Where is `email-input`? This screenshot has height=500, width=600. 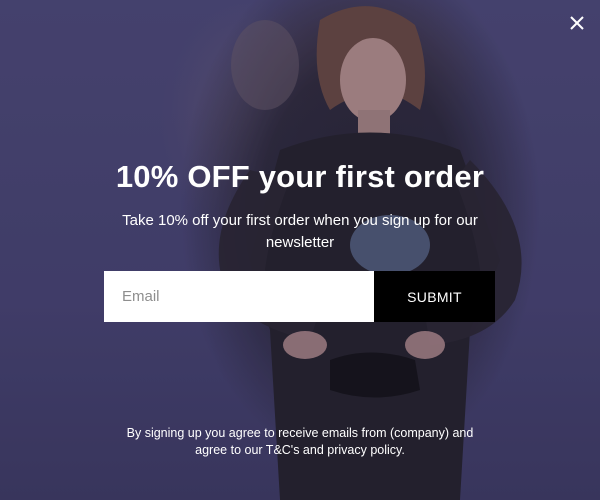 email-input is located at coordinates (239, 296).